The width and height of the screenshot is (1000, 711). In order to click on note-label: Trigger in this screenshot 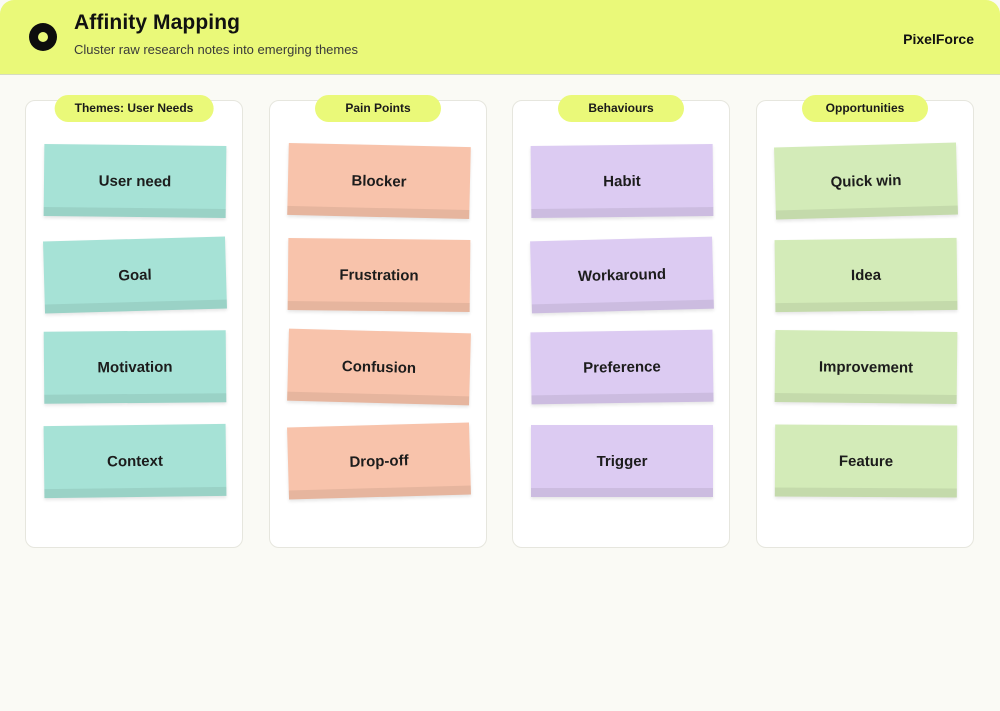, I will do `click(622, 461)`.